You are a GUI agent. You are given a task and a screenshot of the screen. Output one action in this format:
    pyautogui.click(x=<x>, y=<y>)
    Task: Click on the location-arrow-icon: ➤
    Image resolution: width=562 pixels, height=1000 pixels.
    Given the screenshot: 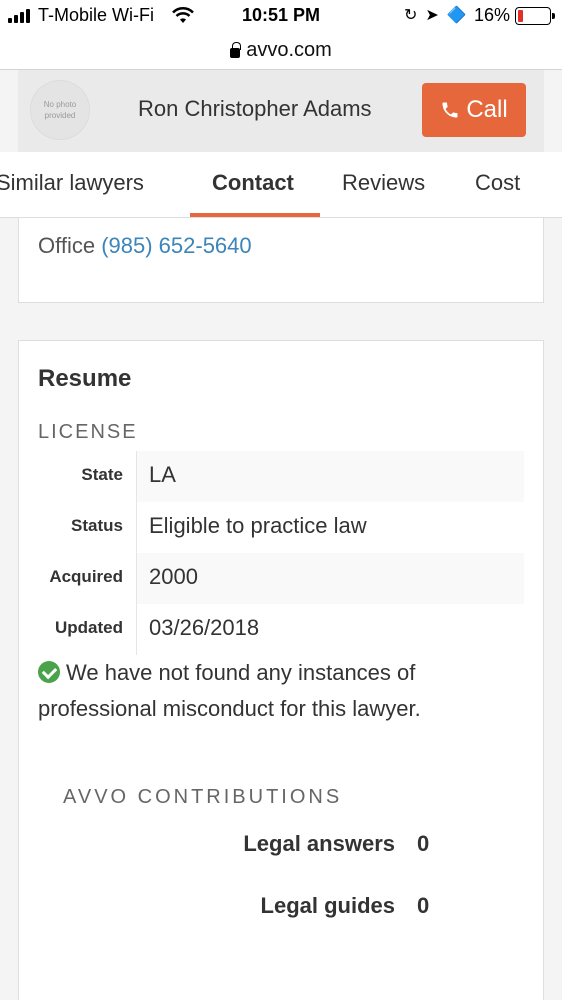 What is the action you would take?
    pyautogui.click(x=432, y=15)
    